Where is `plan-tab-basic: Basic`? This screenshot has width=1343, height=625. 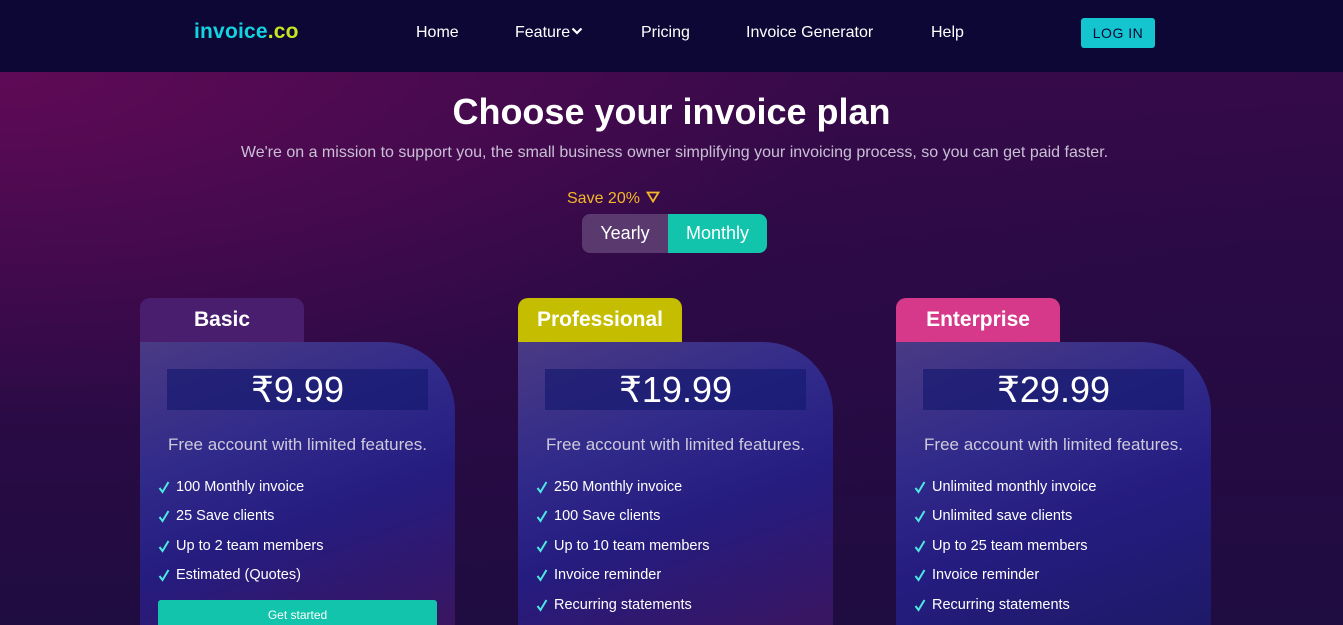 plan-tab-basic: Basic is located at coordinates (222, 320).